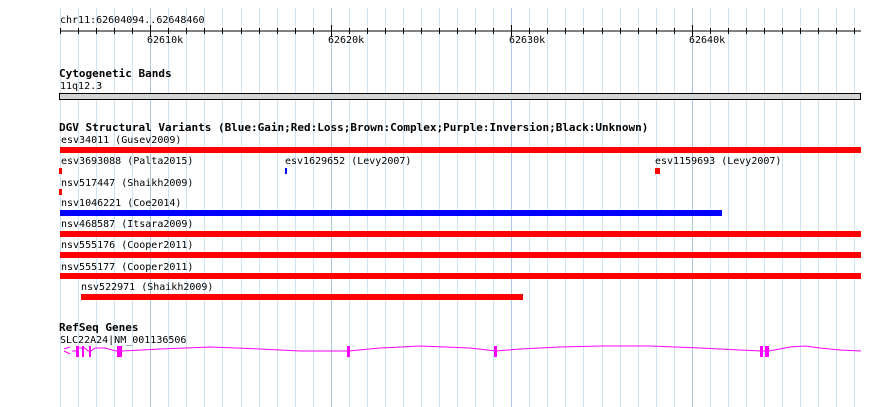  Describe the element at coordinates (127, 267) in the screenshot. I see `variant-label: nsv555177 (Cooper2011)` at that location.